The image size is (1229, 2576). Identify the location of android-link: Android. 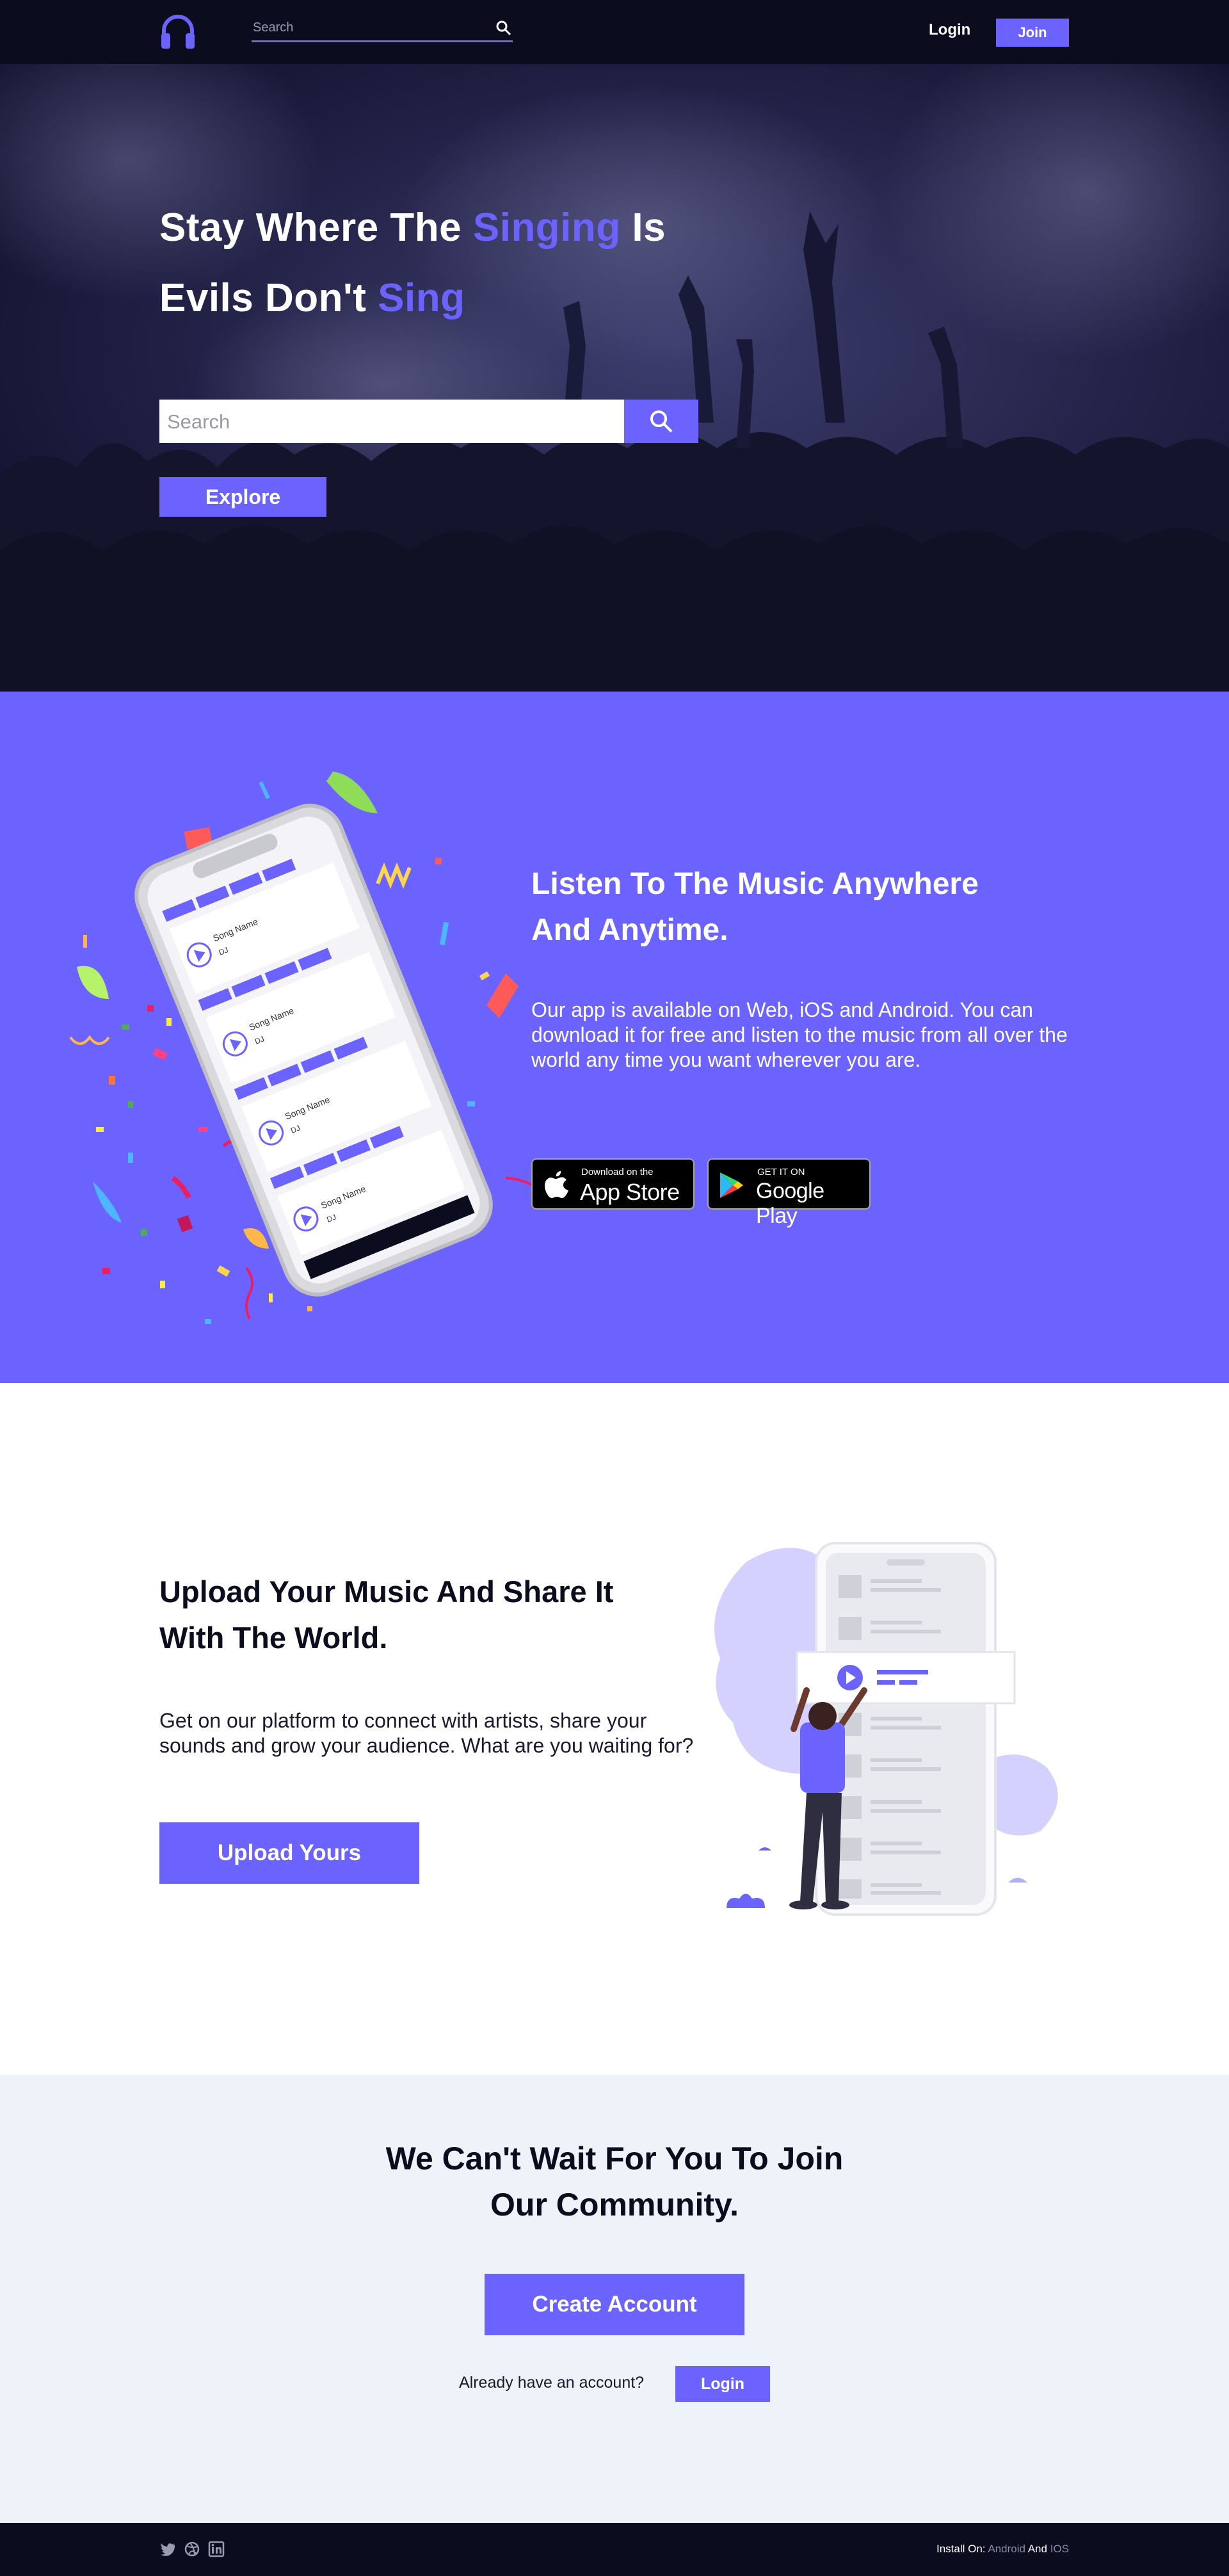
(1006, 2549).